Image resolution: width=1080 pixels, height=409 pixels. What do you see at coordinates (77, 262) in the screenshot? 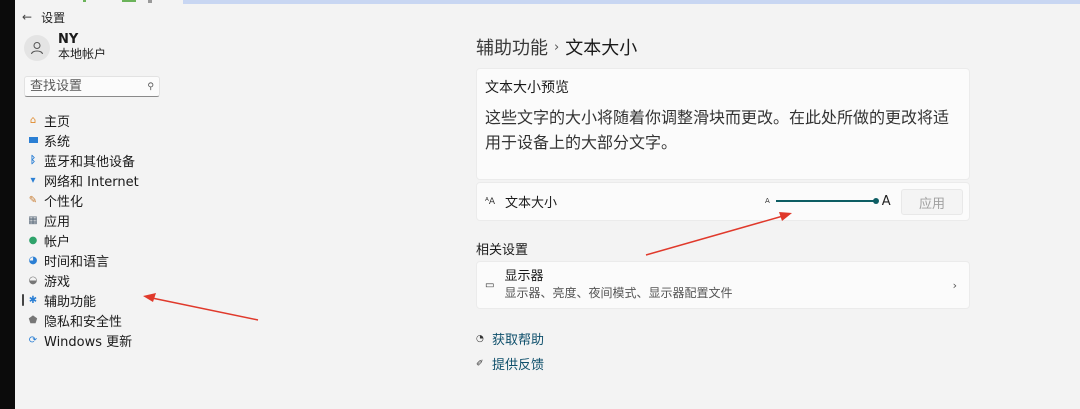
I see `sidebar-item-label: 时间和语言` at bounding box center [77, 262].